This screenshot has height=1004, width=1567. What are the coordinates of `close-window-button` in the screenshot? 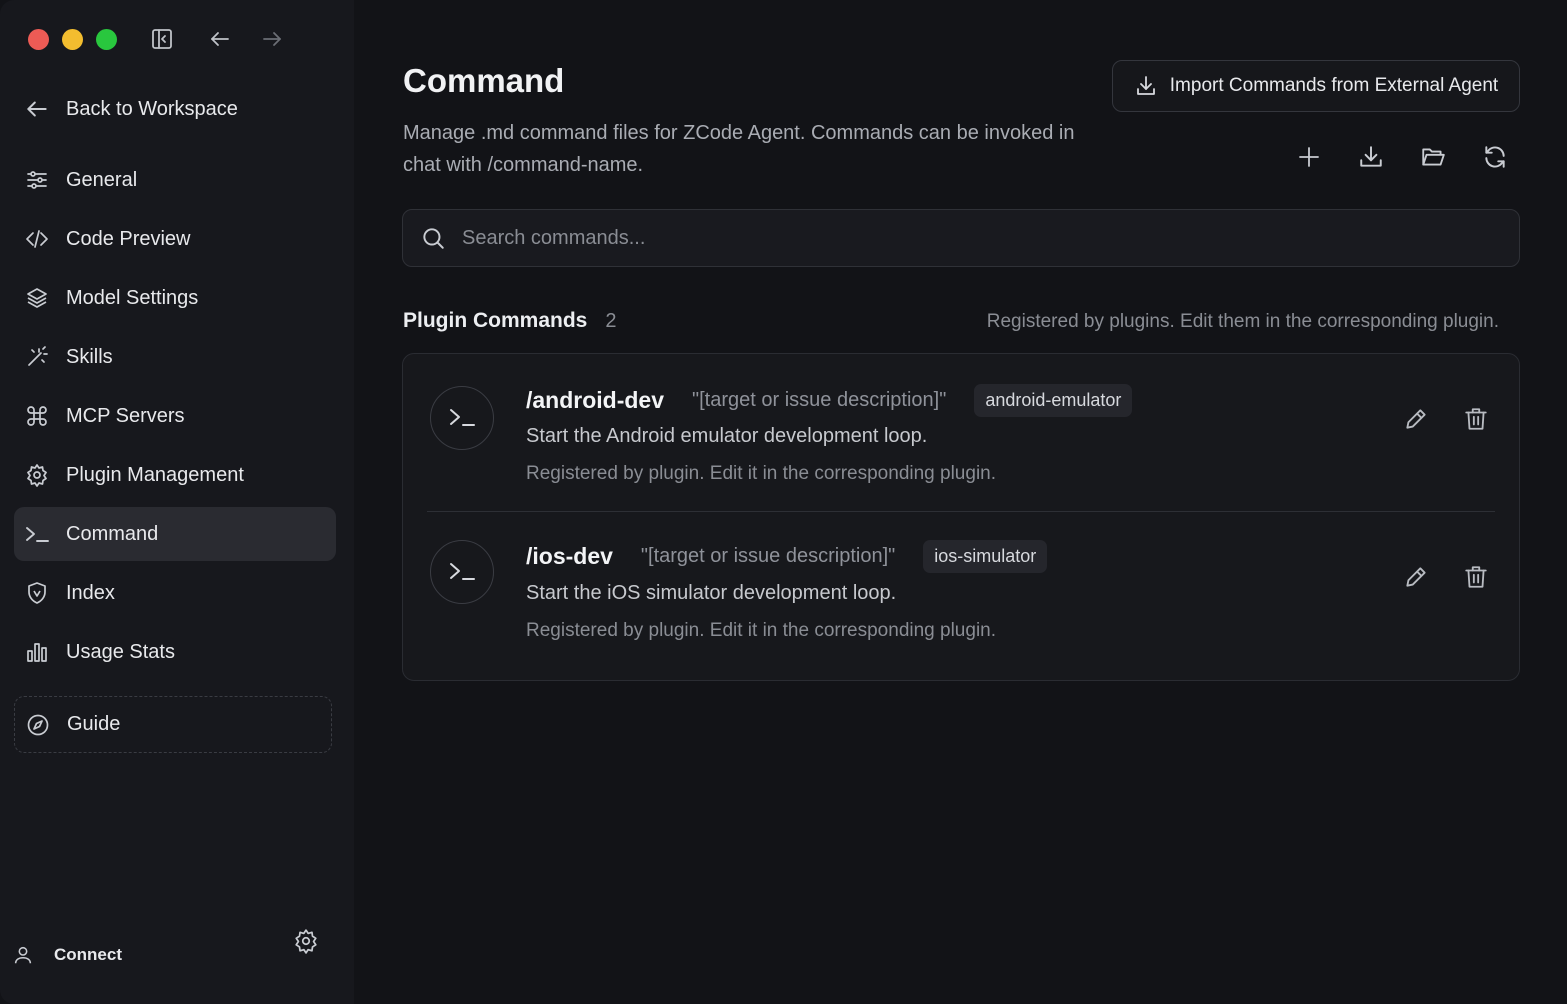 It's located at (38, 39).